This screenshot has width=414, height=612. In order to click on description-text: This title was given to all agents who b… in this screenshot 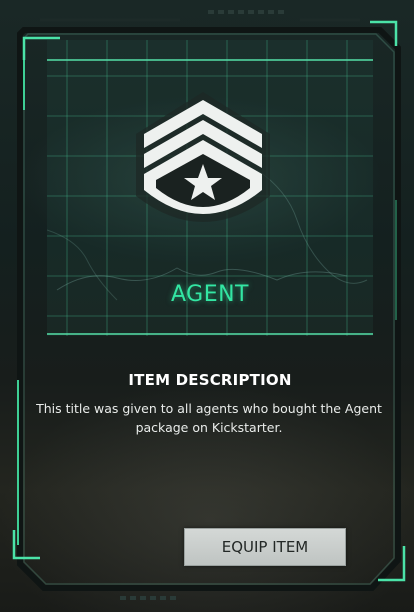, I will do `click(209, 418)`.